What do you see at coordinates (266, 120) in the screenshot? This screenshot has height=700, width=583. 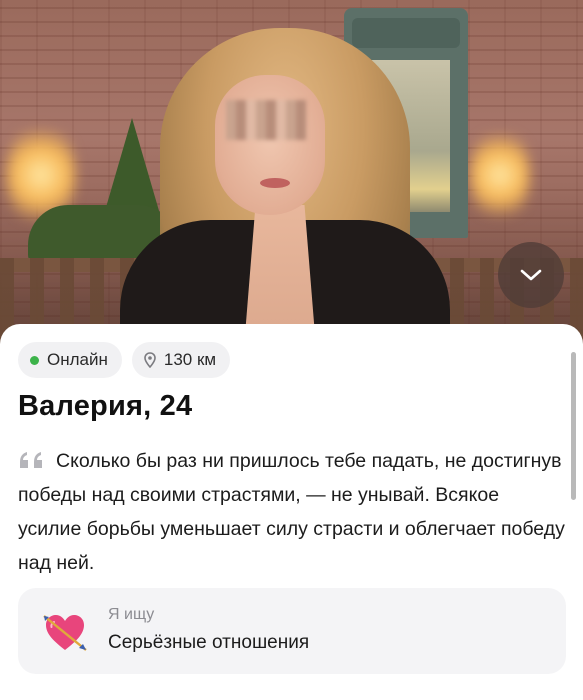 I see `blurred-eyes` at bounding box center [266, 120].